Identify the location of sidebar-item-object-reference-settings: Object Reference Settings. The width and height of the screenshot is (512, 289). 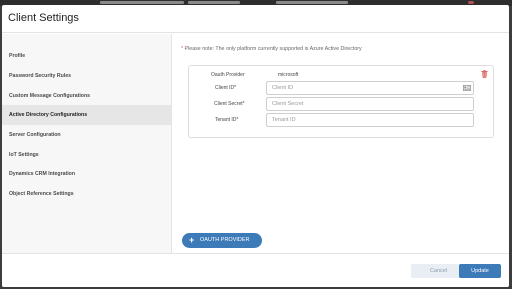
(86, 194).